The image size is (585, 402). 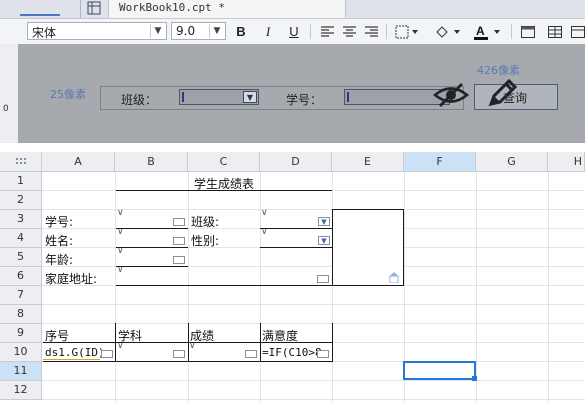 What do you see at coordinates (205, 221) in the screenshot?
I see `class-cell-label: 班级:` at bounding box center [205, 221].